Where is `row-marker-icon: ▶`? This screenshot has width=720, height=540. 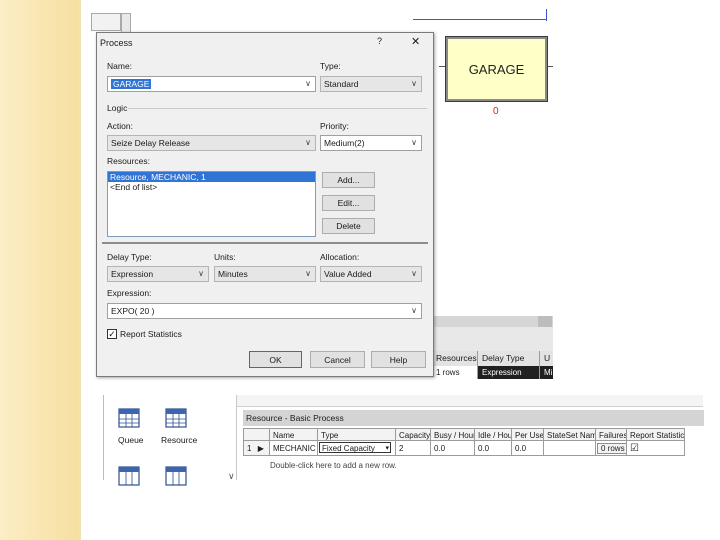 row-marker-icon: ▶ is located at coordinates (260, 448).